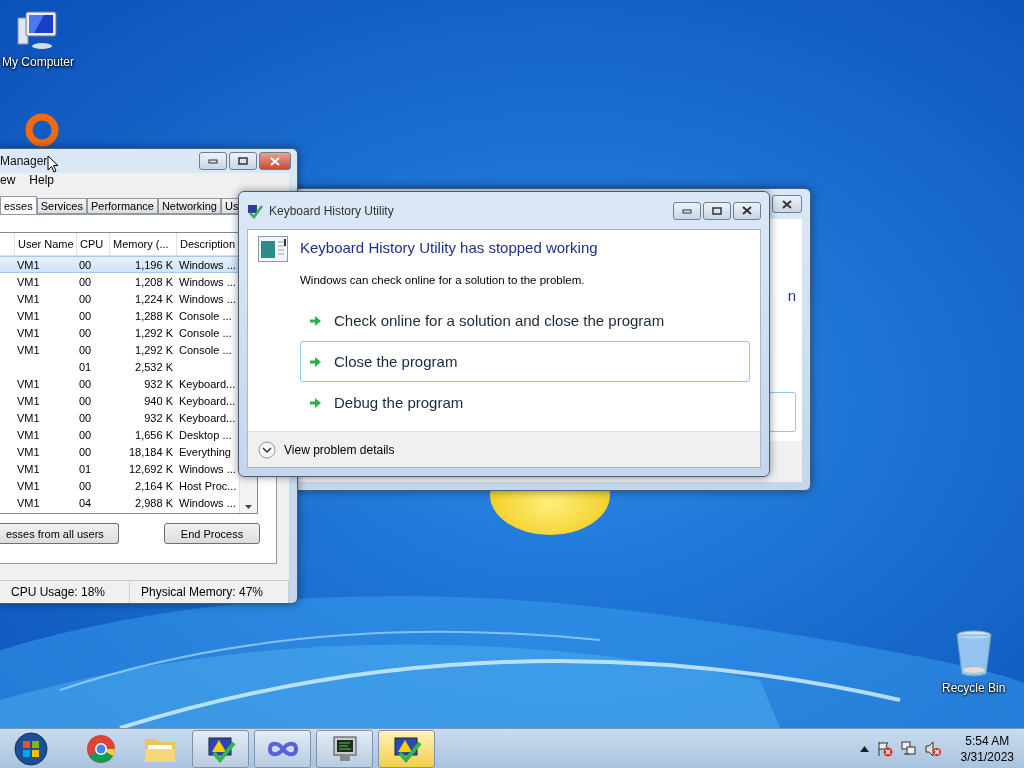 This screenshot has height=768, width=1024. I want to click on expand-icon, so click(267, 449).